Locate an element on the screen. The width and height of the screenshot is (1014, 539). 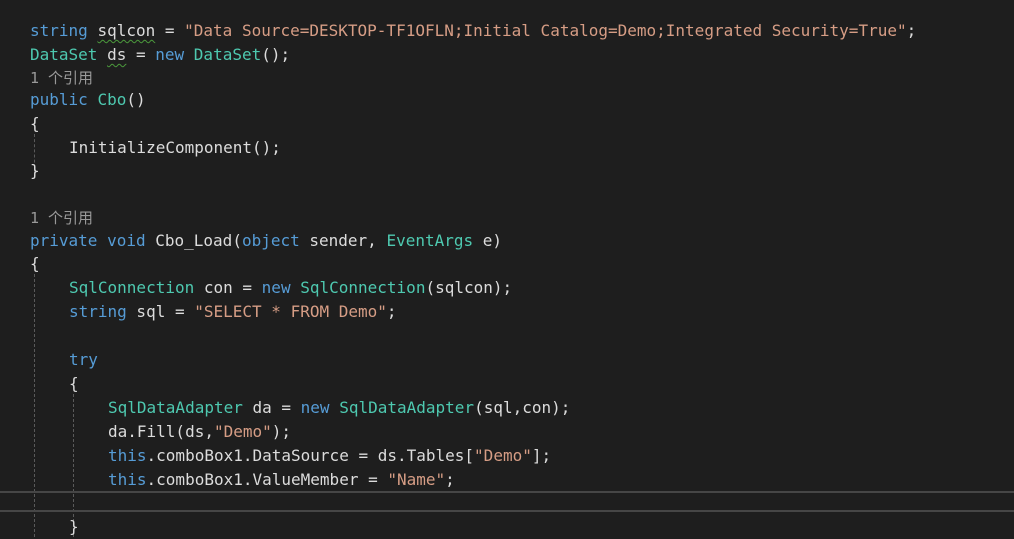
punctuation: ]; is located at coordinates (541, 455).